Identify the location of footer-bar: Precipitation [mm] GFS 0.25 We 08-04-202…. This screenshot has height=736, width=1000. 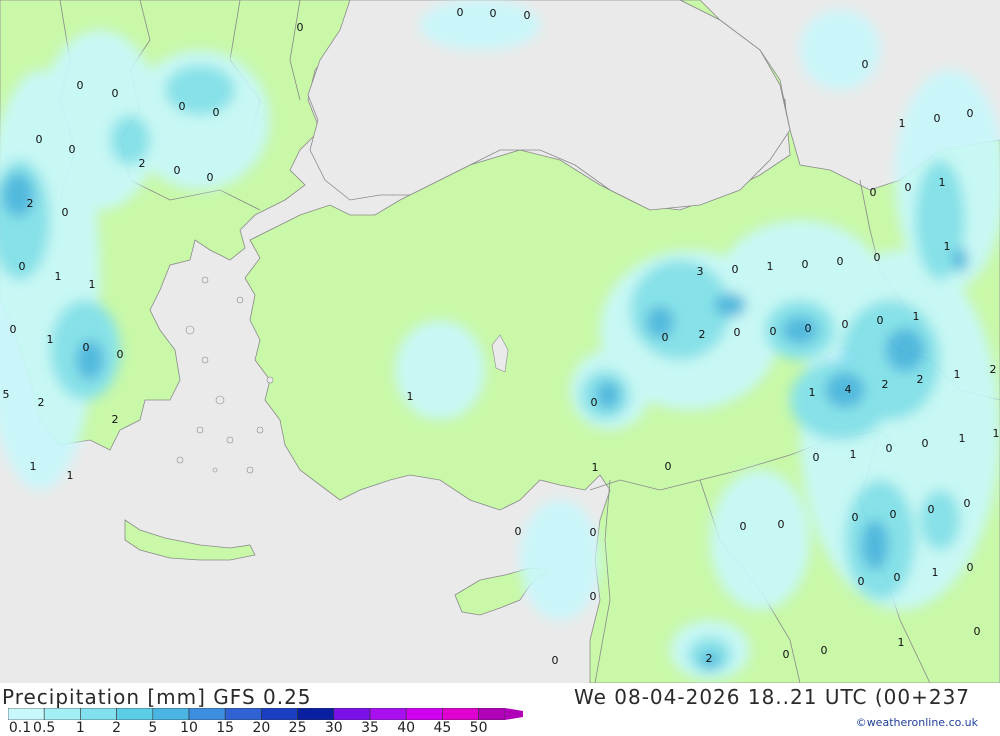
(500, 709).